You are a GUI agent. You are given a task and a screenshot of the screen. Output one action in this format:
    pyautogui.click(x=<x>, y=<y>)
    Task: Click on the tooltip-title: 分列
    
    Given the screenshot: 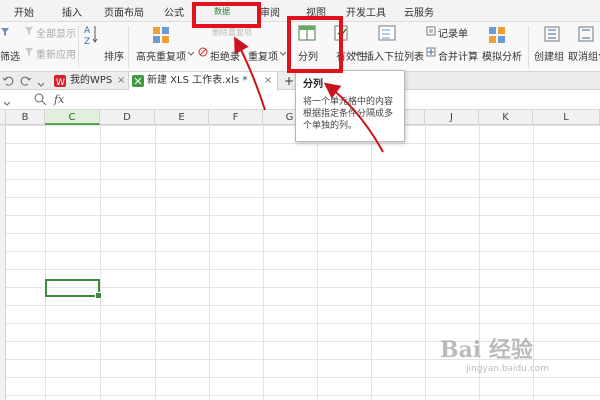 What is the action you would take?
    pyautogui.click(x=313, y=84)
    